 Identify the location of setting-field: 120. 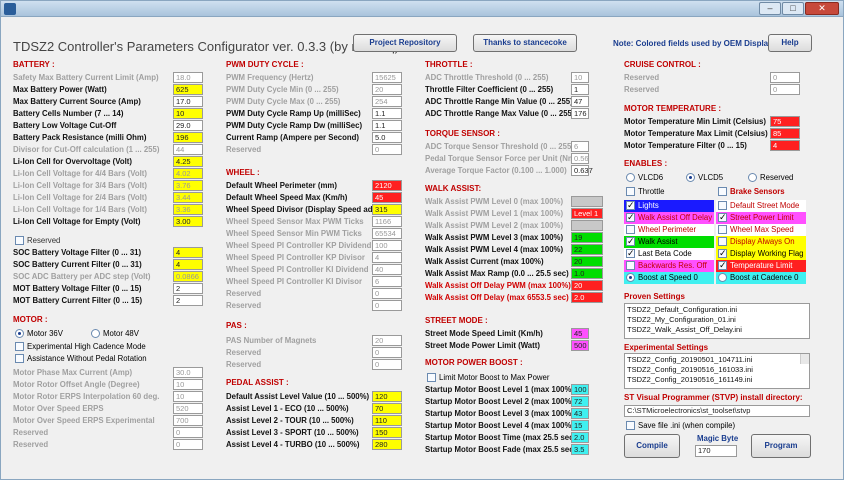
(387, 396).